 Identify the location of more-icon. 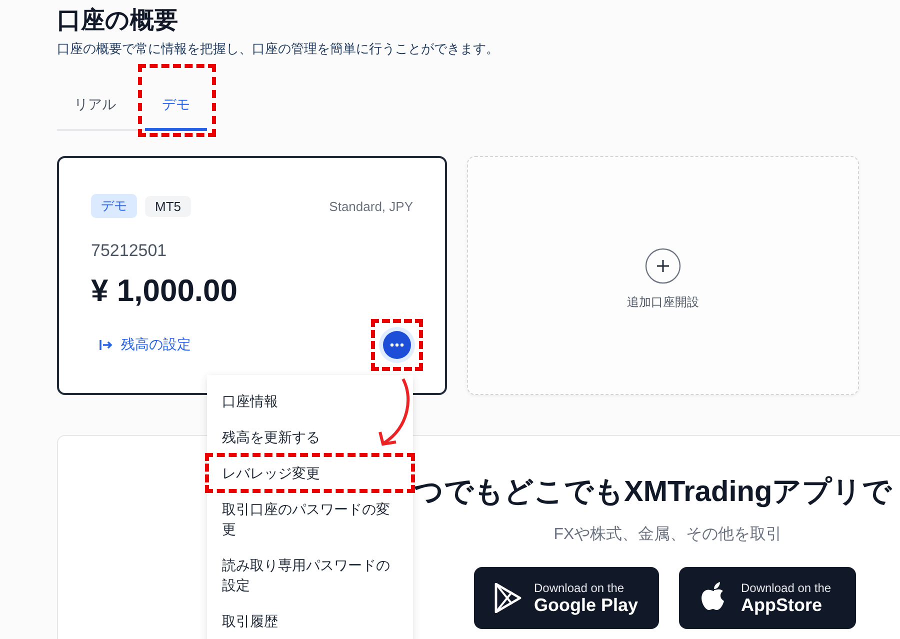
(397, 345).